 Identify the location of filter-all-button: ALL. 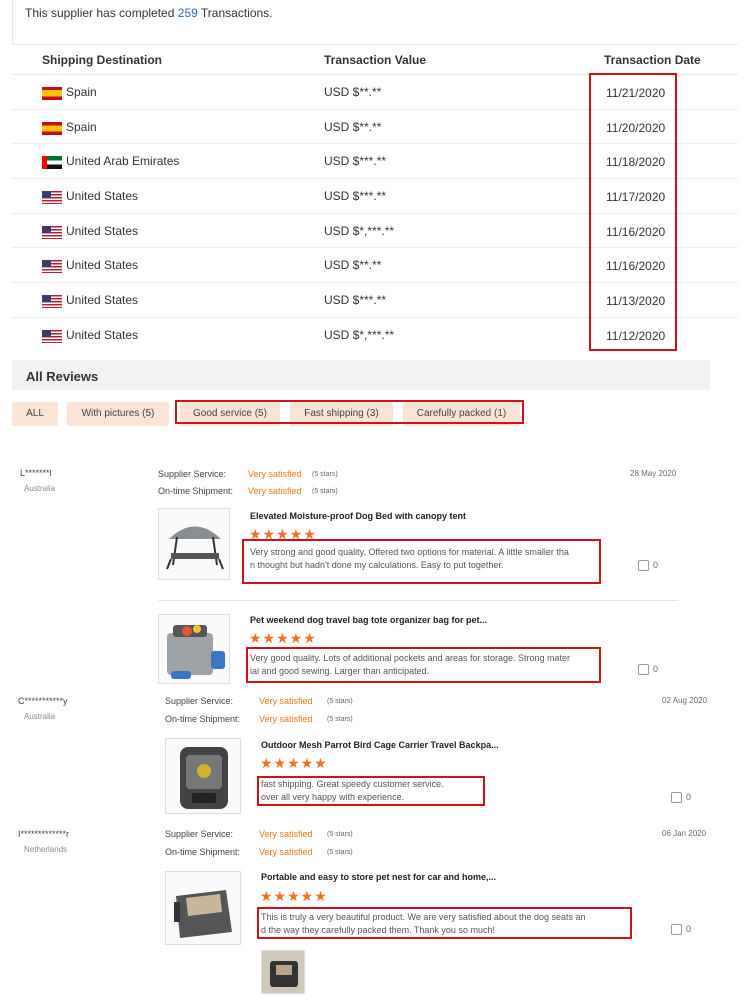
(35, 414).